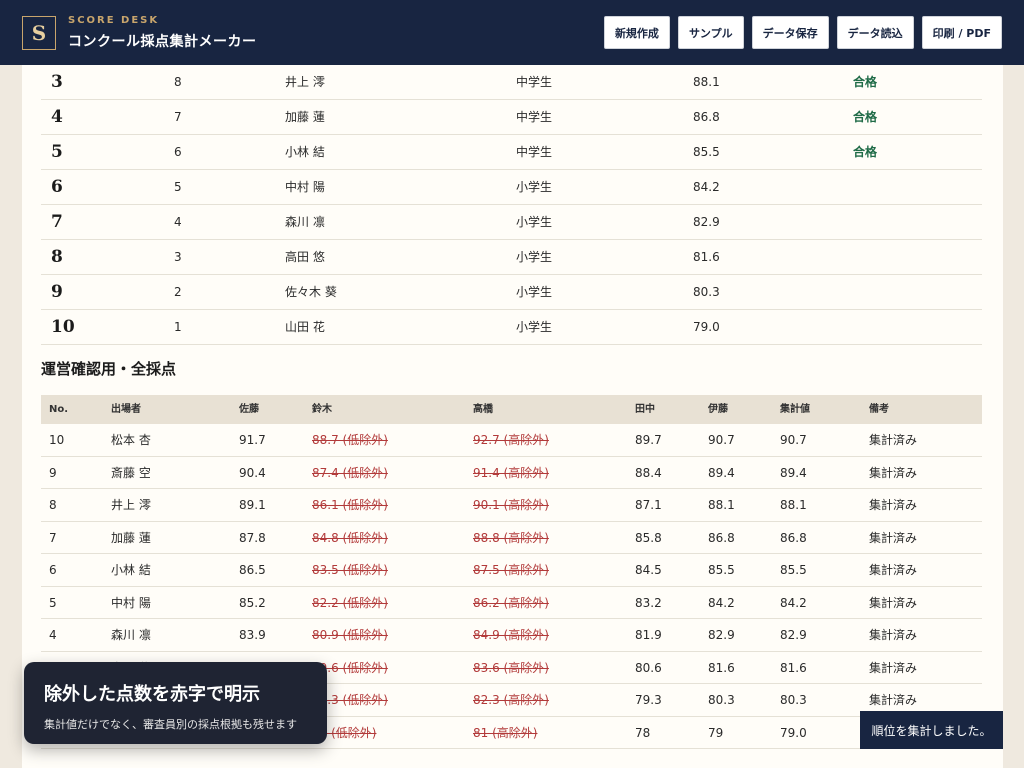 This screenshot has height=768, width=1024. What do you see at coordinates (350, 602) in the screenshot?
I see `score-suzuki-excluded: 82.2 (低除外)` at bounding box center [350, 602].